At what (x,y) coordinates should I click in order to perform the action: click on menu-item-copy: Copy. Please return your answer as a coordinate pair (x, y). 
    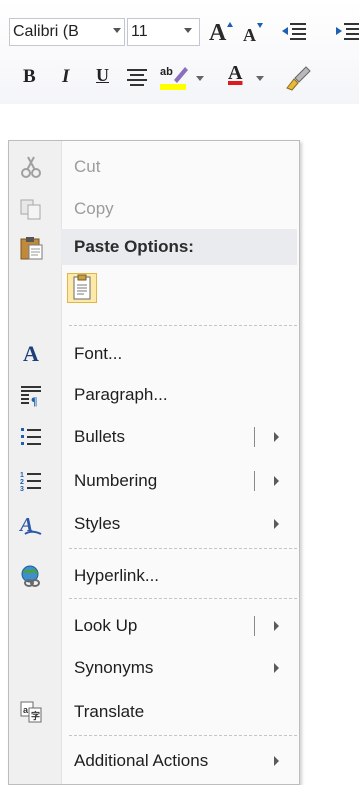
    Looking at the image, I should click on (154, 209).